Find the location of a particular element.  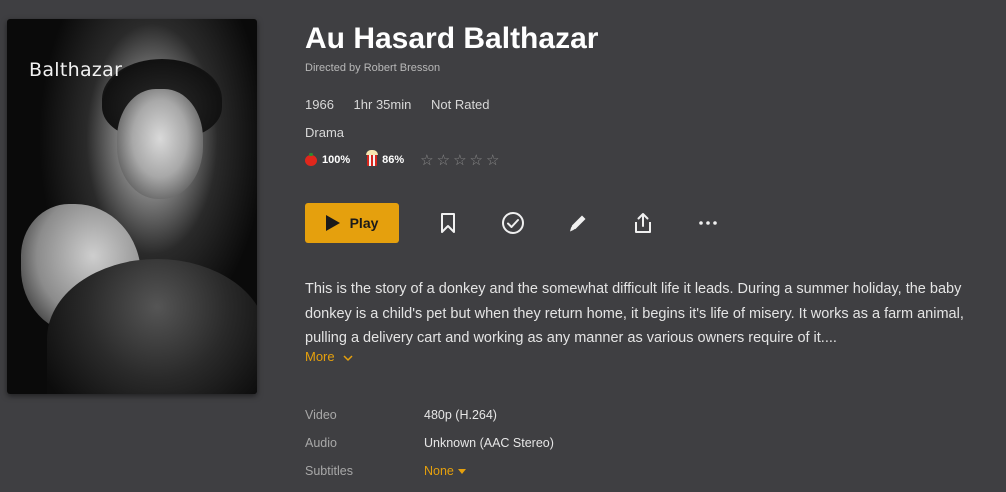

tomato-icon is located at coordinates (311, 159).